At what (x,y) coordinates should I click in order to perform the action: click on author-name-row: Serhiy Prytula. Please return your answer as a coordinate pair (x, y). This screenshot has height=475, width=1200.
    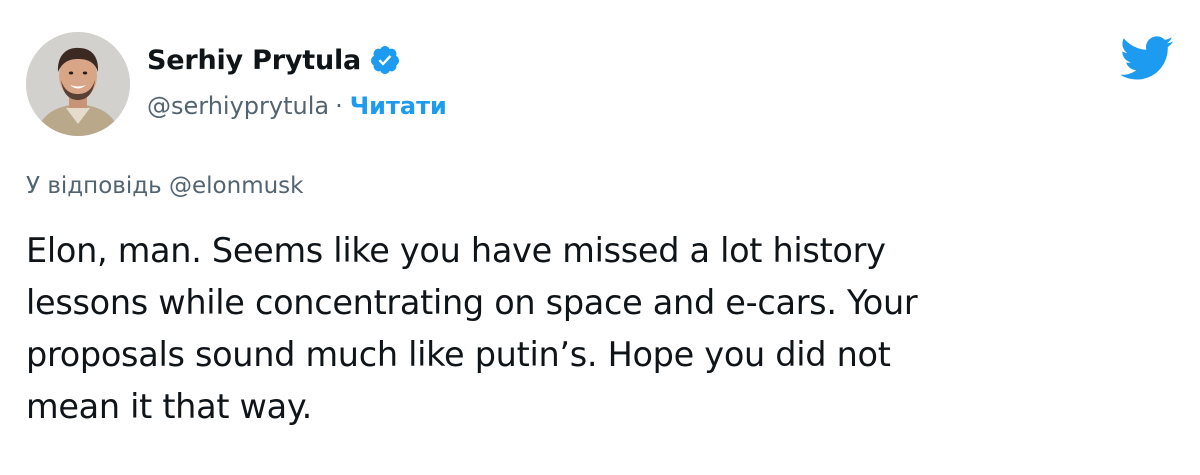
    Looking at the image, I should click on (274, 60).